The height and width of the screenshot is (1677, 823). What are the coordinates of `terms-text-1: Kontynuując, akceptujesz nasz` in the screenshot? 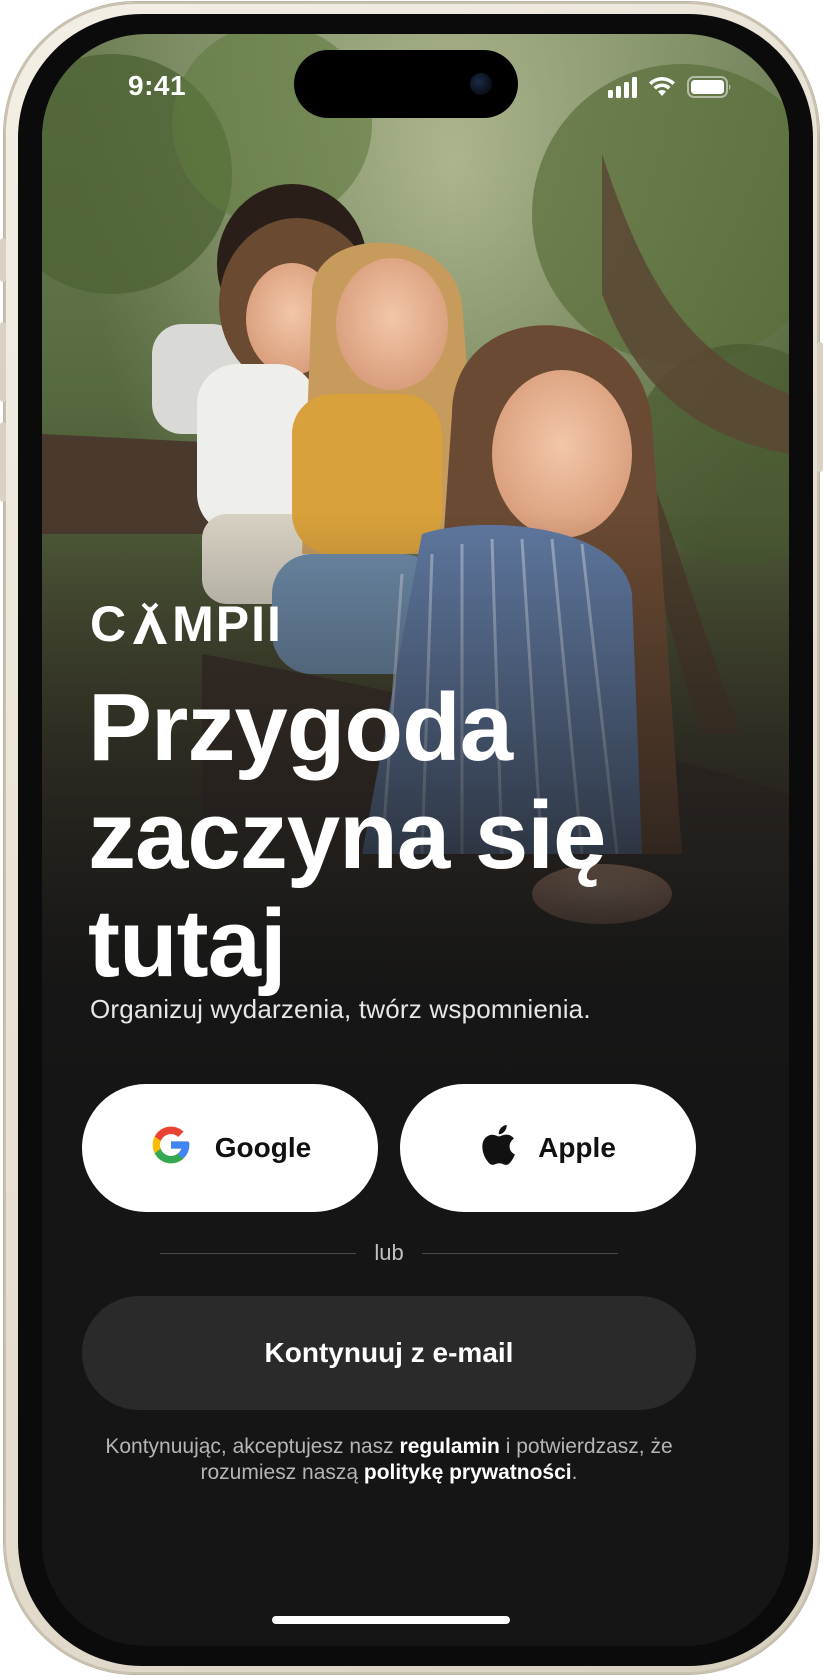 It's located at (252, 1446).